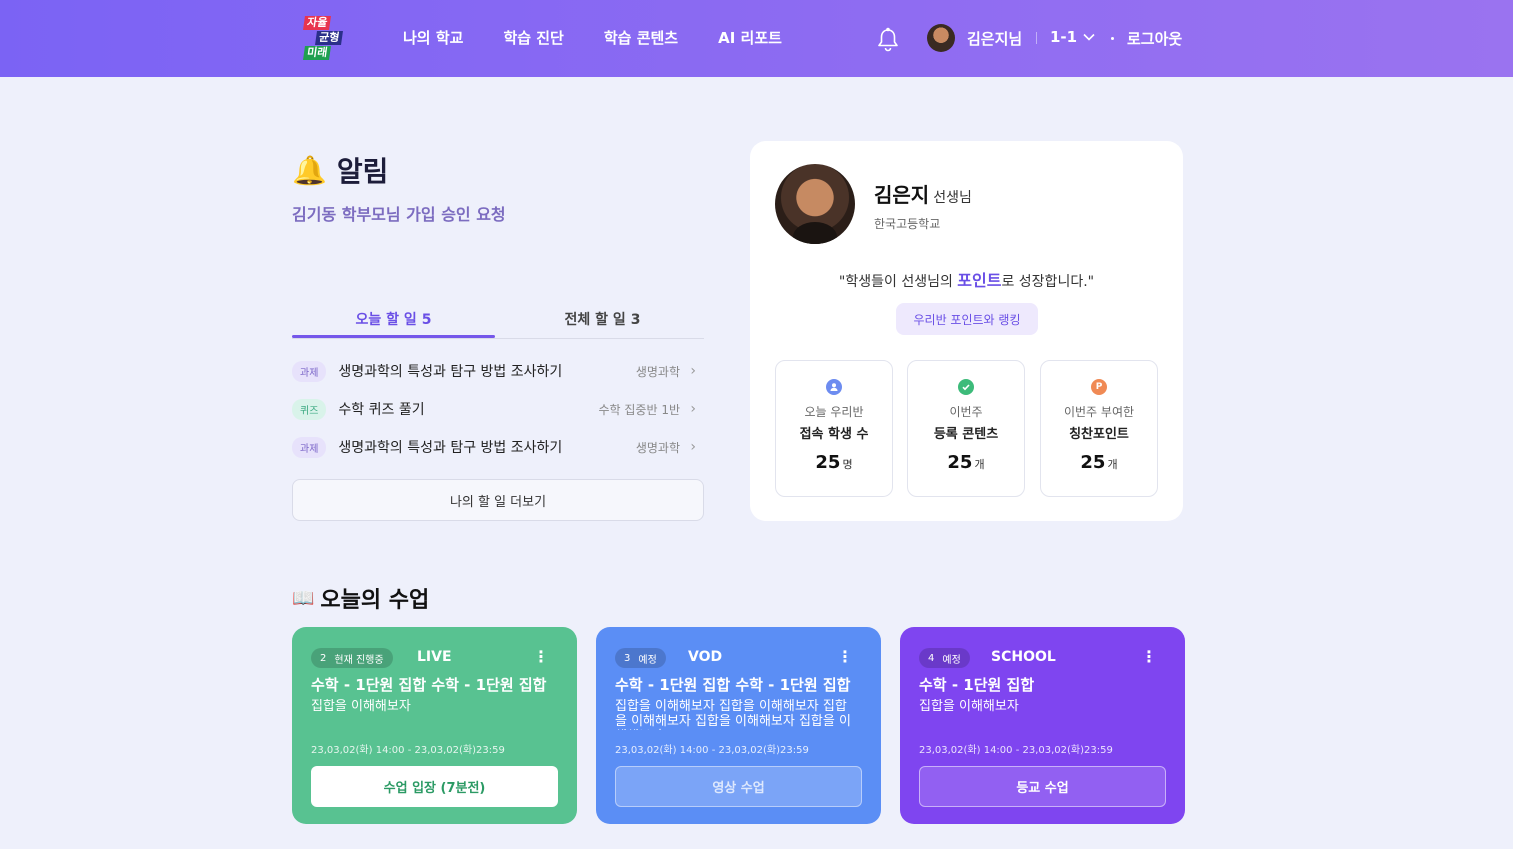 This screenshot has width=1513, height=849. What do you see at coordinates (1023, 657) in the screenshot?
I see `class-type: SCHOOL` at bounding box center [1023, 657].